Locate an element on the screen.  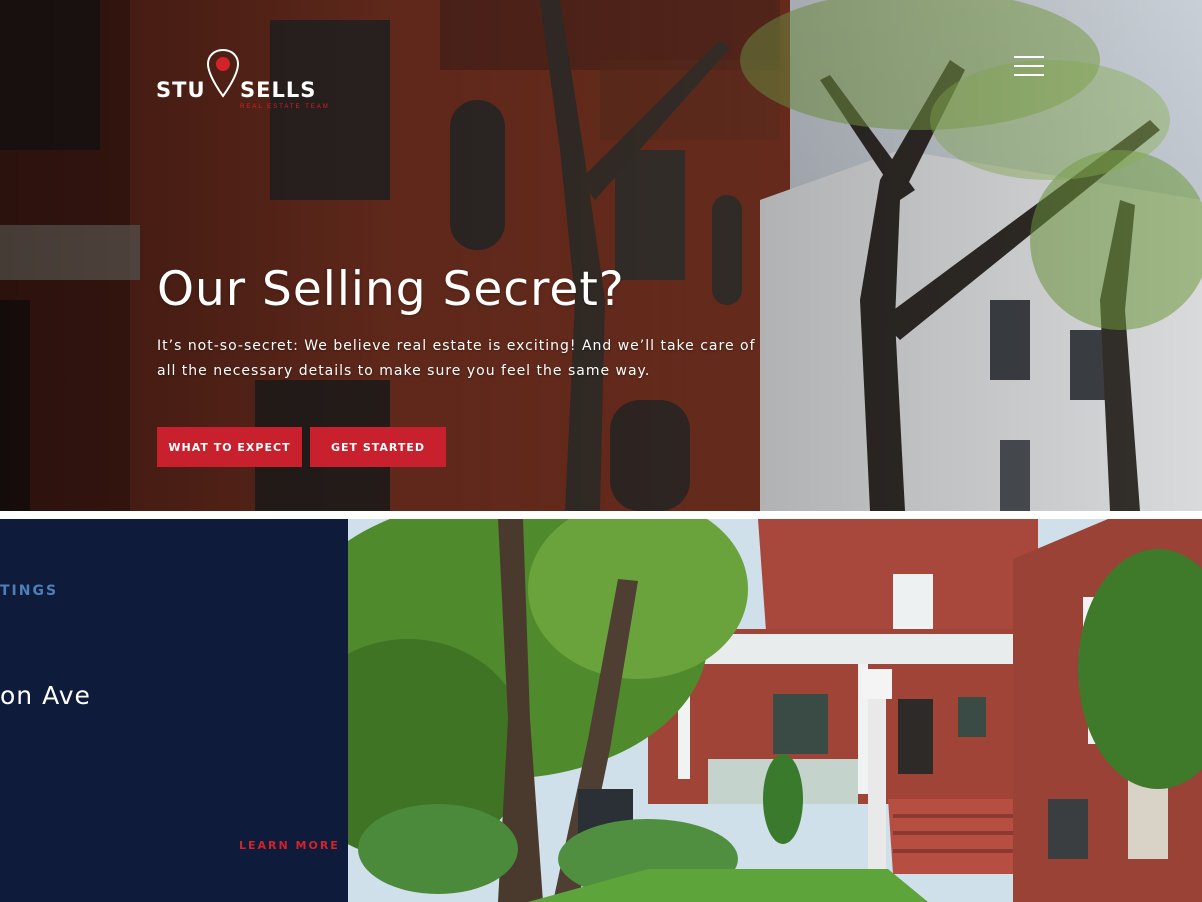
site-logo: STU SELLS REAL ESTATE TEAM is located at coordinates (242, 81).